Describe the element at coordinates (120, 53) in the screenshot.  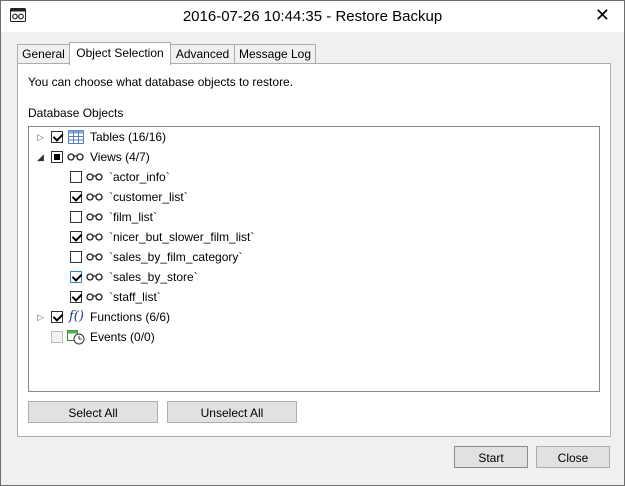
I see `tab-object-selection: Object Selection` at that location.